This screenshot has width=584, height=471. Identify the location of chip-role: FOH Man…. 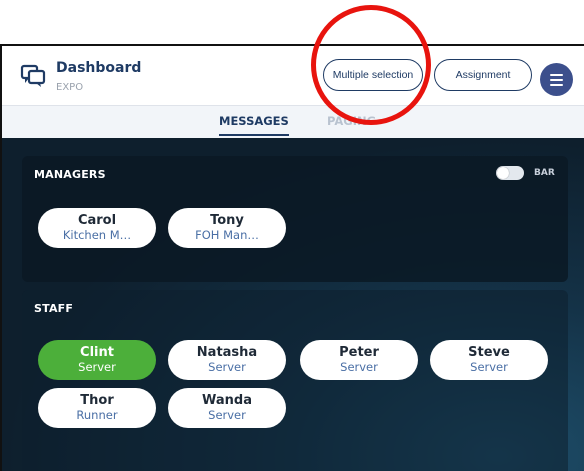
(227, 234).